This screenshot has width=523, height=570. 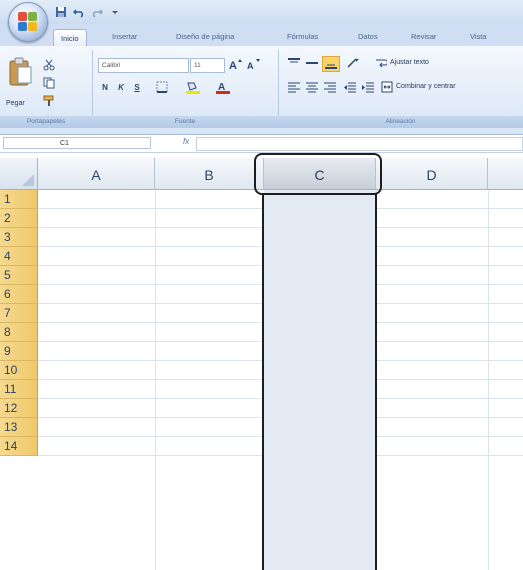 What do you see at coordinates (49, 83) in the screenshot?
I see `copy-icon` at bounding box center [49, 83].